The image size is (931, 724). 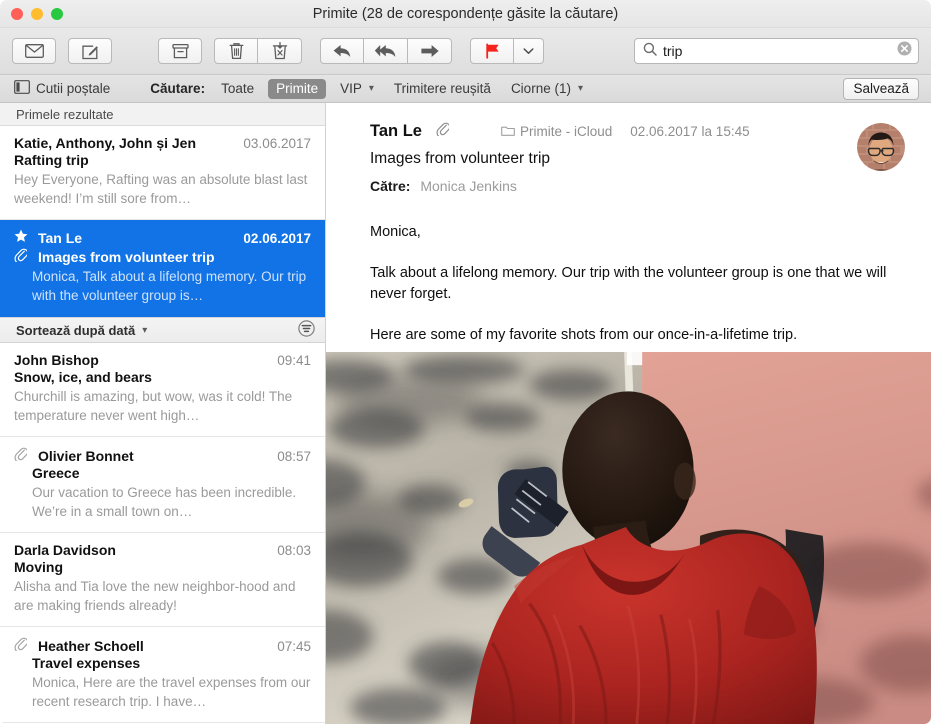 What do you see at coordinates (351, 88) in the screenshot?
I see `scope-vip-label: VIP` at bounding box center [351, 88].